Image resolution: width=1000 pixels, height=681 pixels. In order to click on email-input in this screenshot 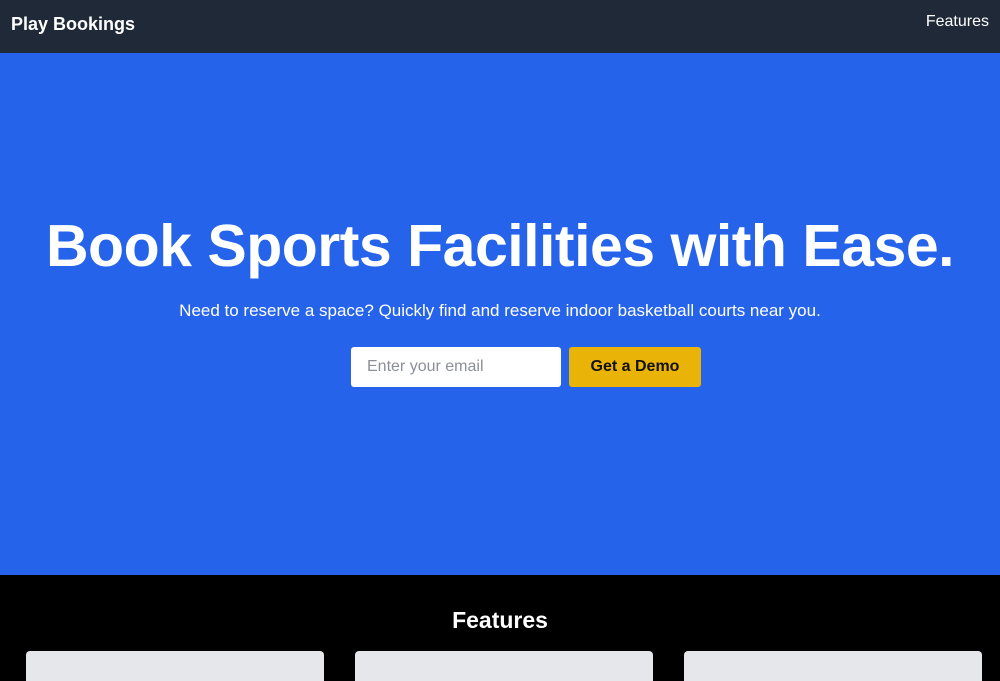, I will do `click(456, 367)`.